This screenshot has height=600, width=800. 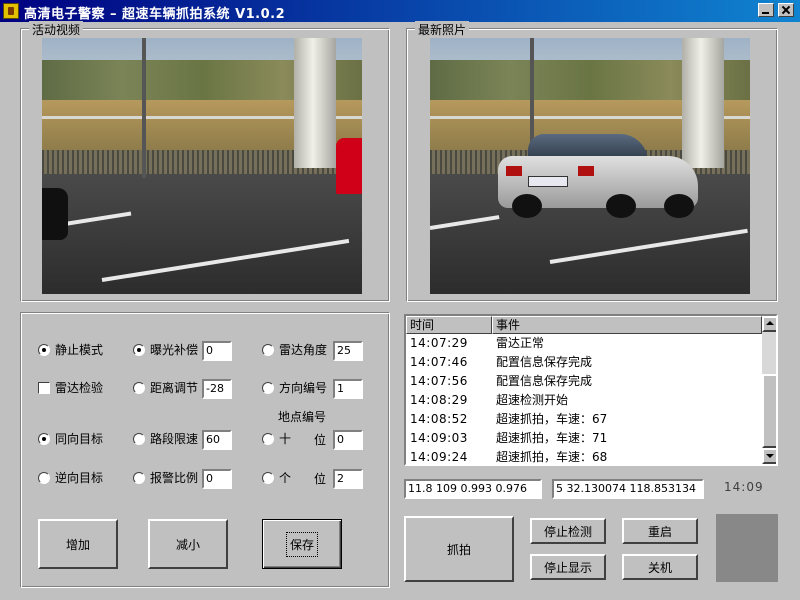 I want to click on decrease-button: 减小, so click(x=188, y=544).